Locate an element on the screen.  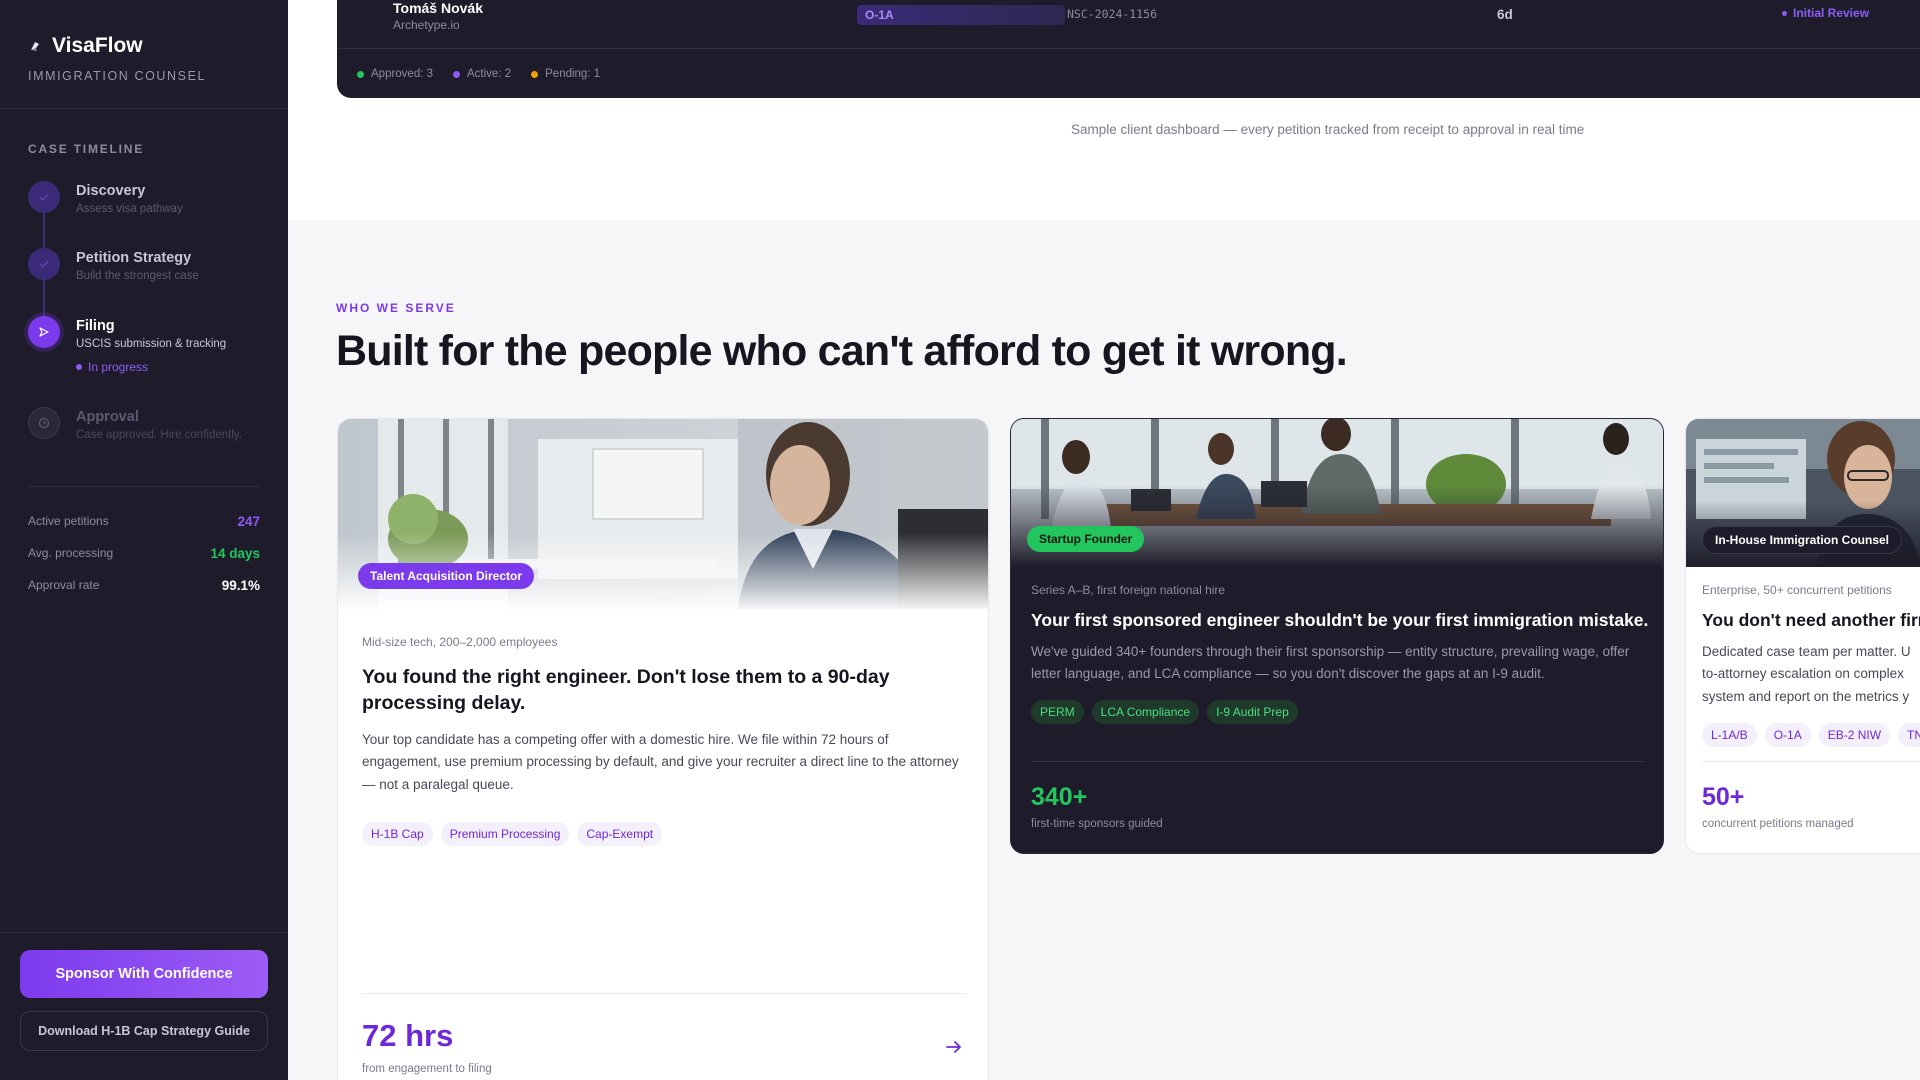
dashboard-legend: Approved: 3 Active: 2 Pending: 1 is located at coordinates (478, 74).